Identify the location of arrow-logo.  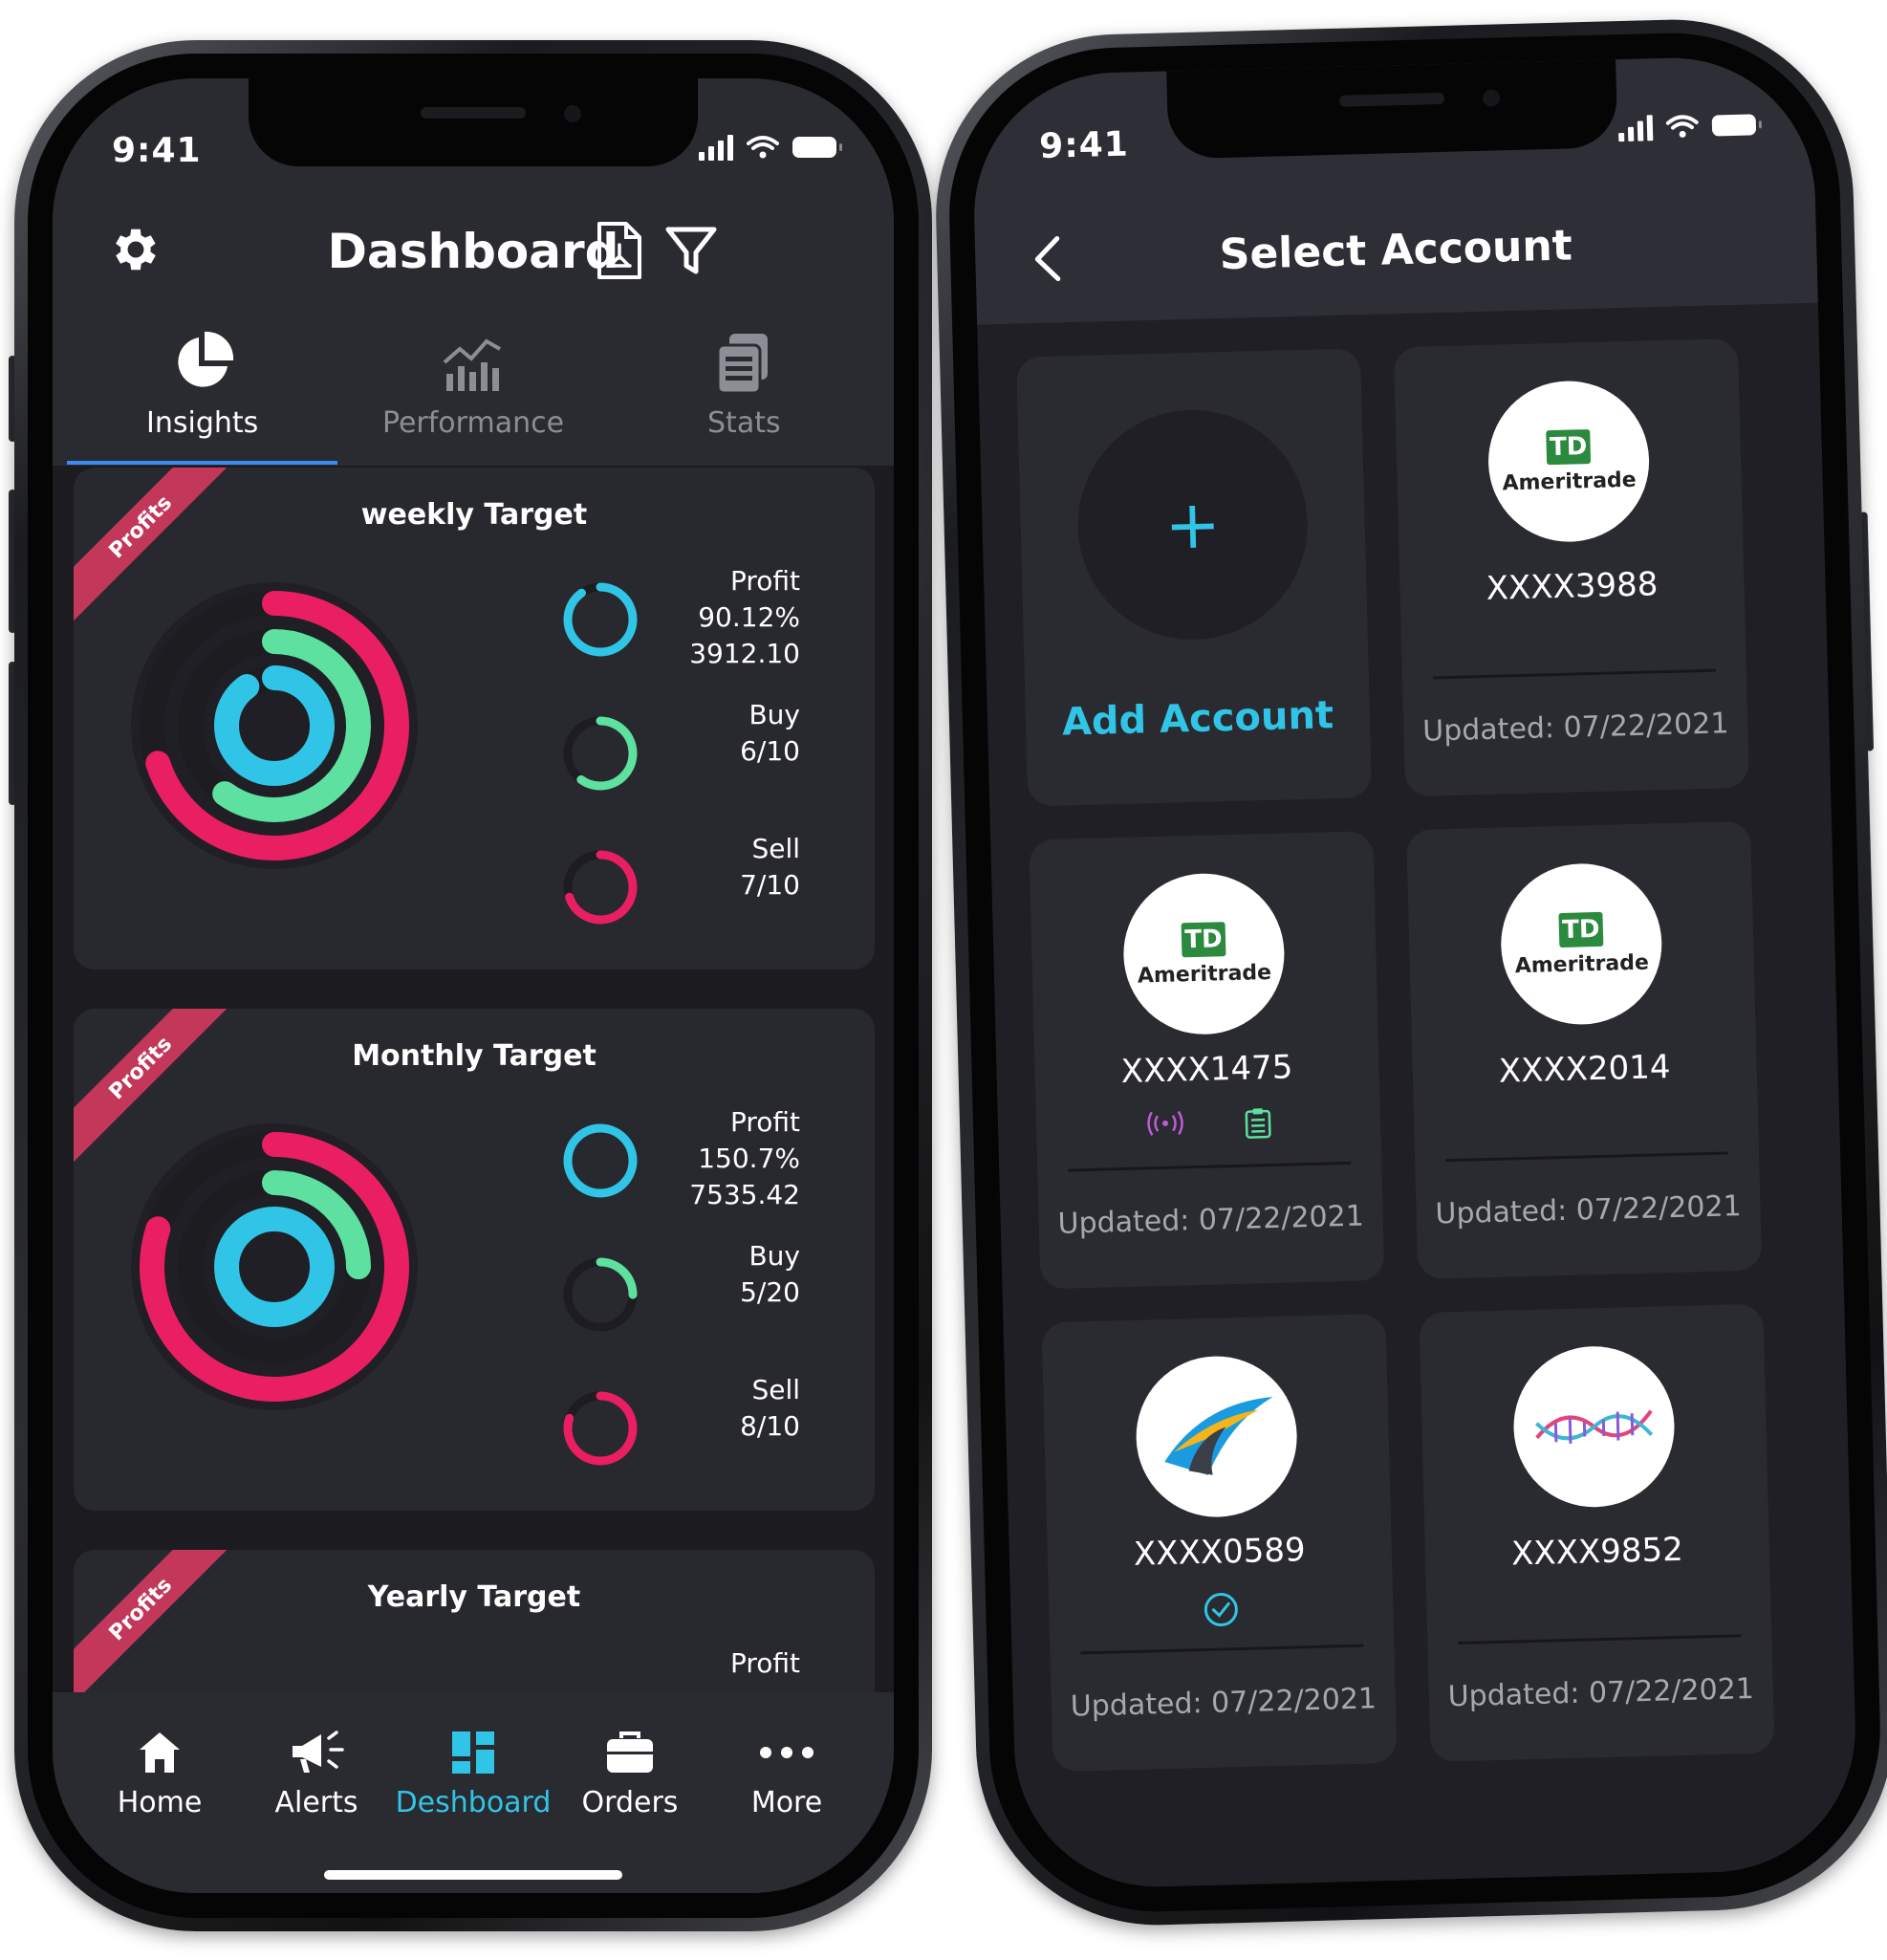
(1216, 1436).